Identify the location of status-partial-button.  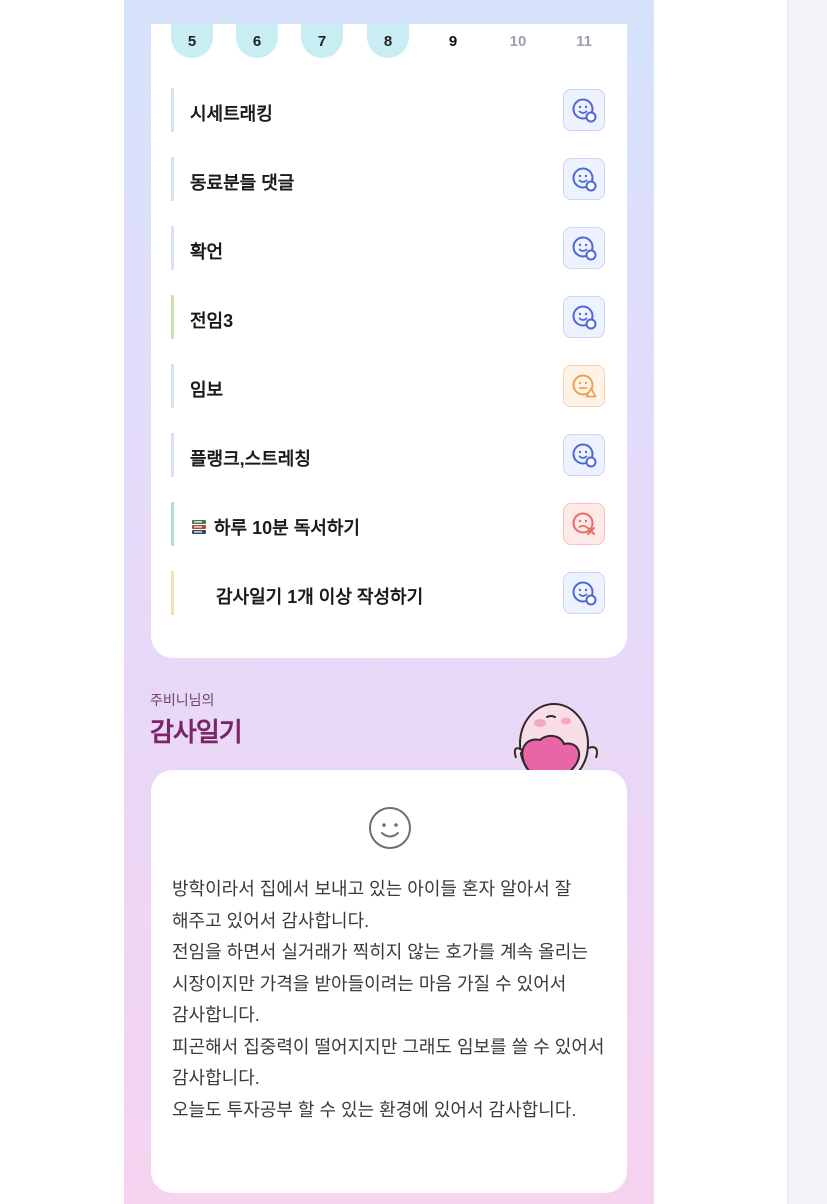
(584, 386).